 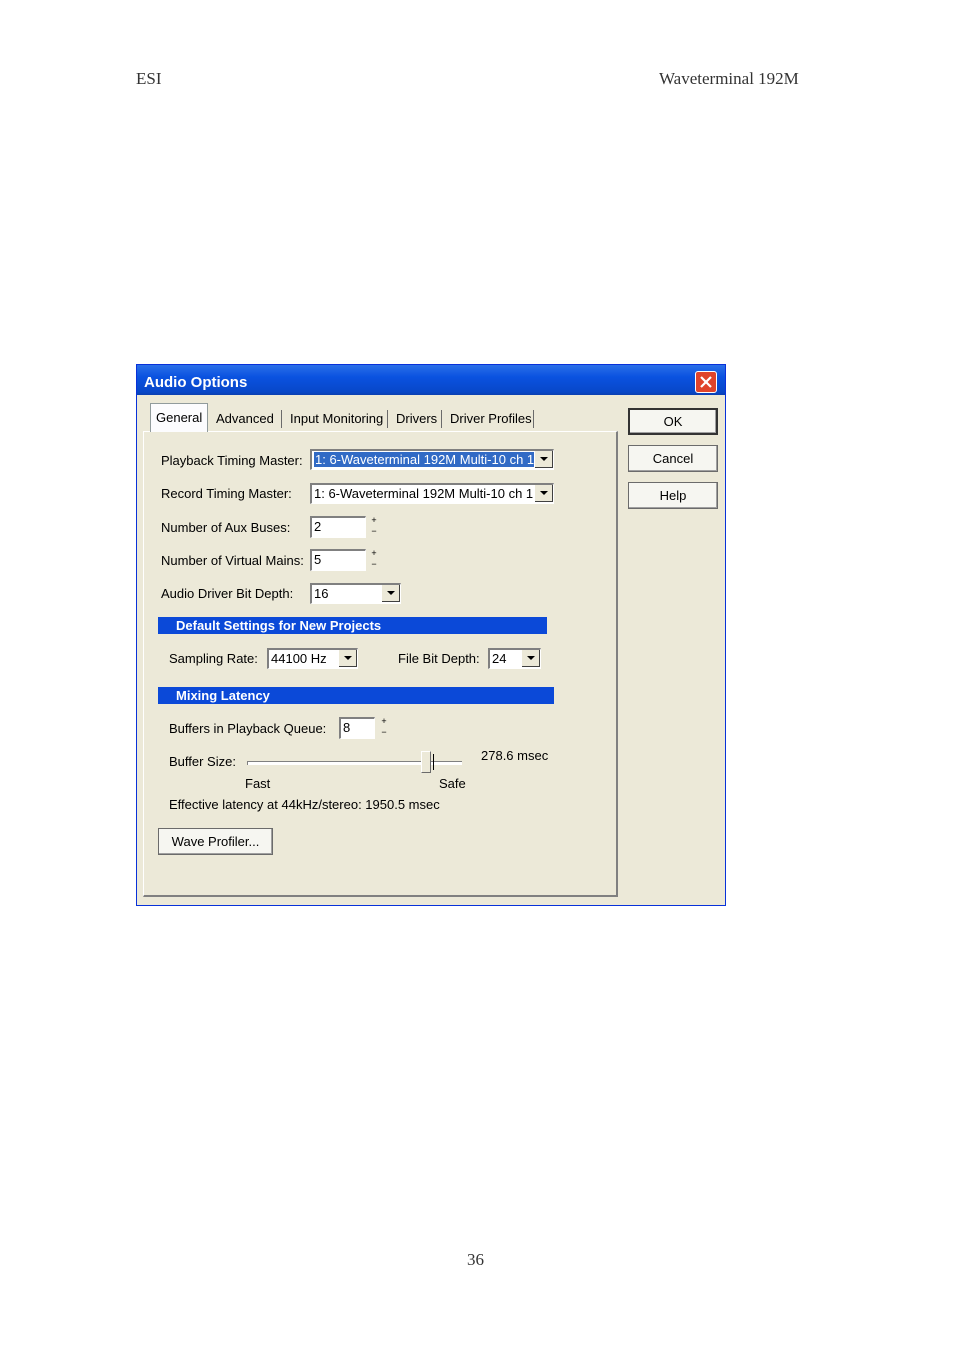 What do you see at coordinates (232, 460) in the screenshot?
I see `playback-timing-label: Playback Timing Master:` at bounding box center [232, 460].